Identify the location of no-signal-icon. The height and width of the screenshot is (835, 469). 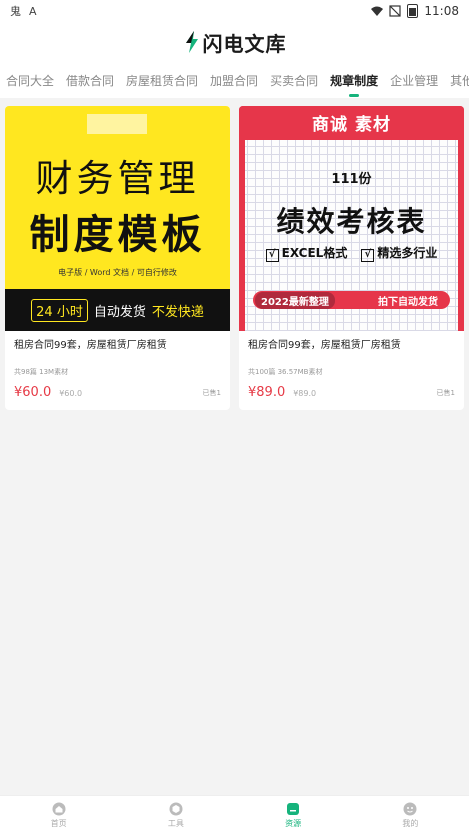
(395, 11).